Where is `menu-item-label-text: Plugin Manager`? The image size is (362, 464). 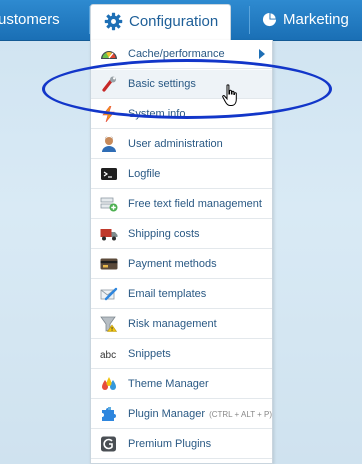 menu-item-label-text: Plugin Manager is located at coordinates (167, 414).